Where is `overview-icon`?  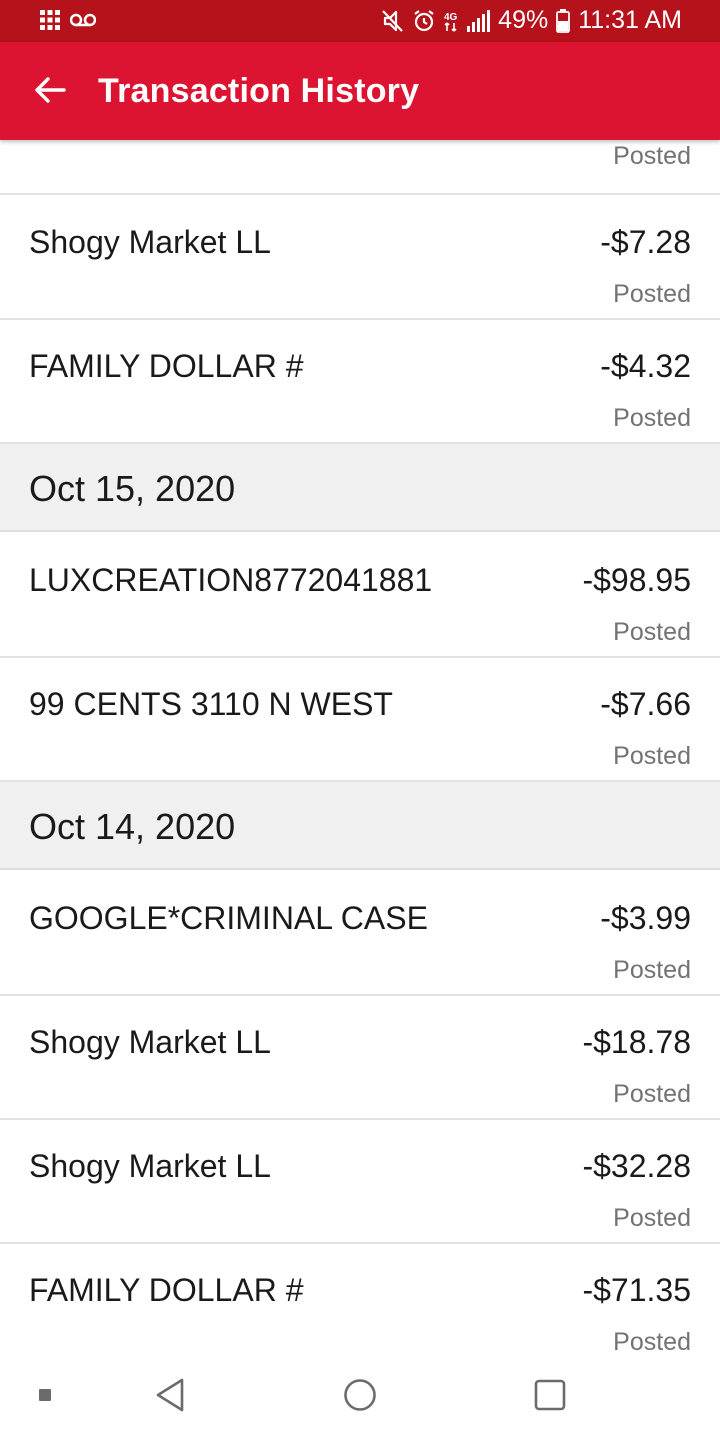 overview-icon is located at coordinates (550, 1397).